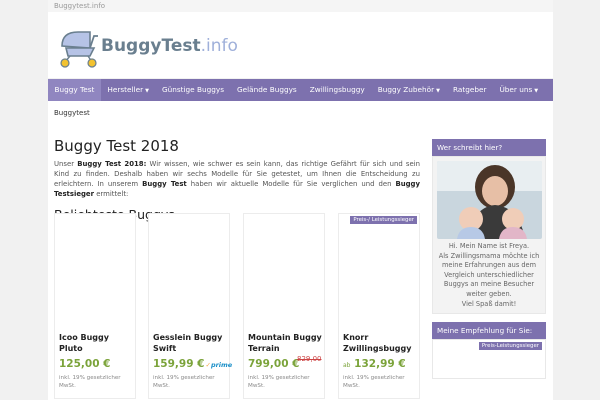 The image size is (600, 400). I want to click on nav-label: Hersteller, so click(125, 89).